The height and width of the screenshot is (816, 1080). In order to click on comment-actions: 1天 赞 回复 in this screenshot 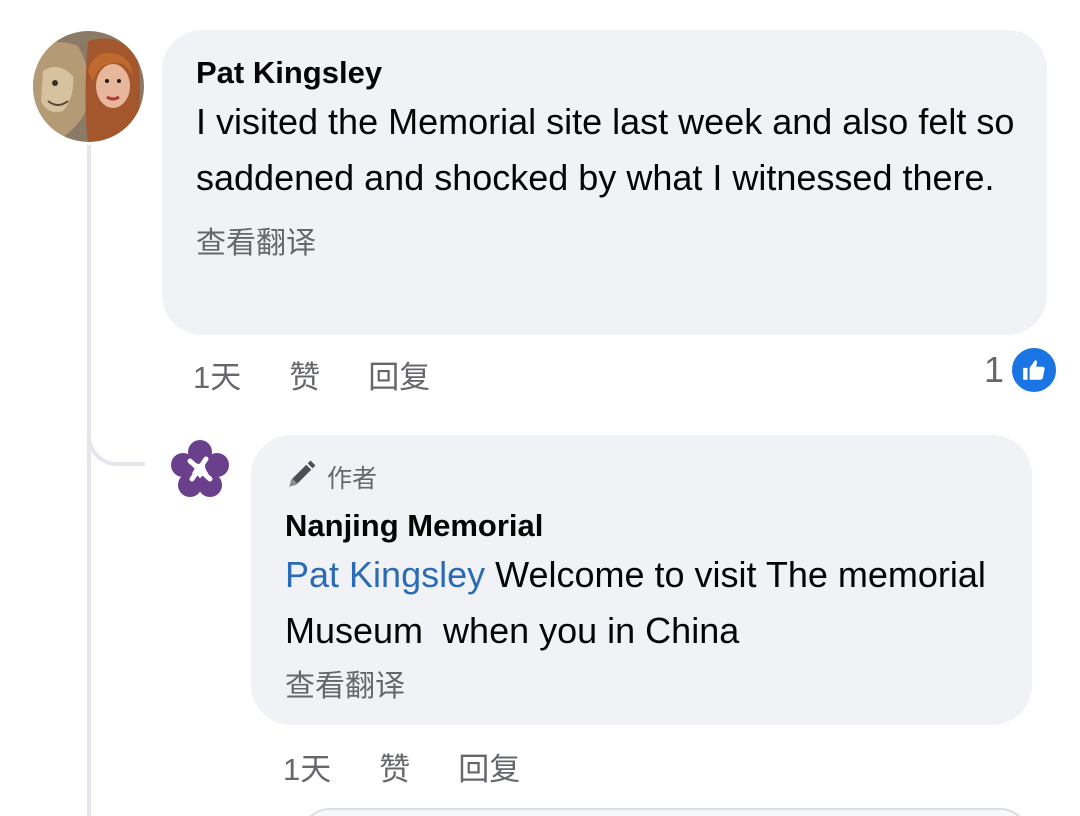, I will do `click(311, 374)`.